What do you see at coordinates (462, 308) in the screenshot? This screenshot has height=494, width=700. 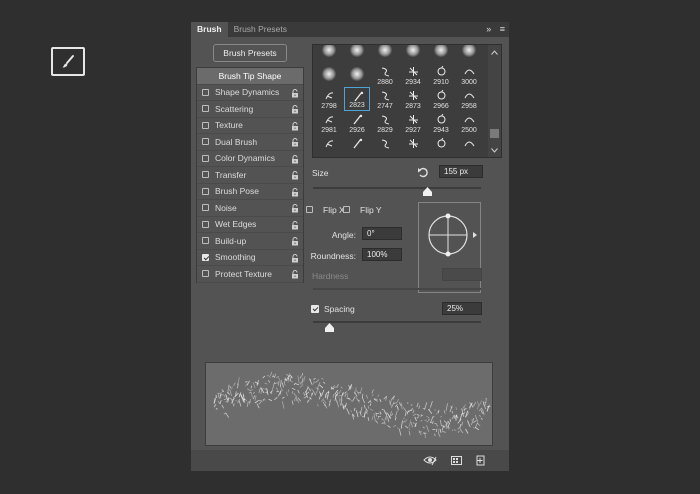 I see `spacing-field: 25%` at bounding box center [462, 308].